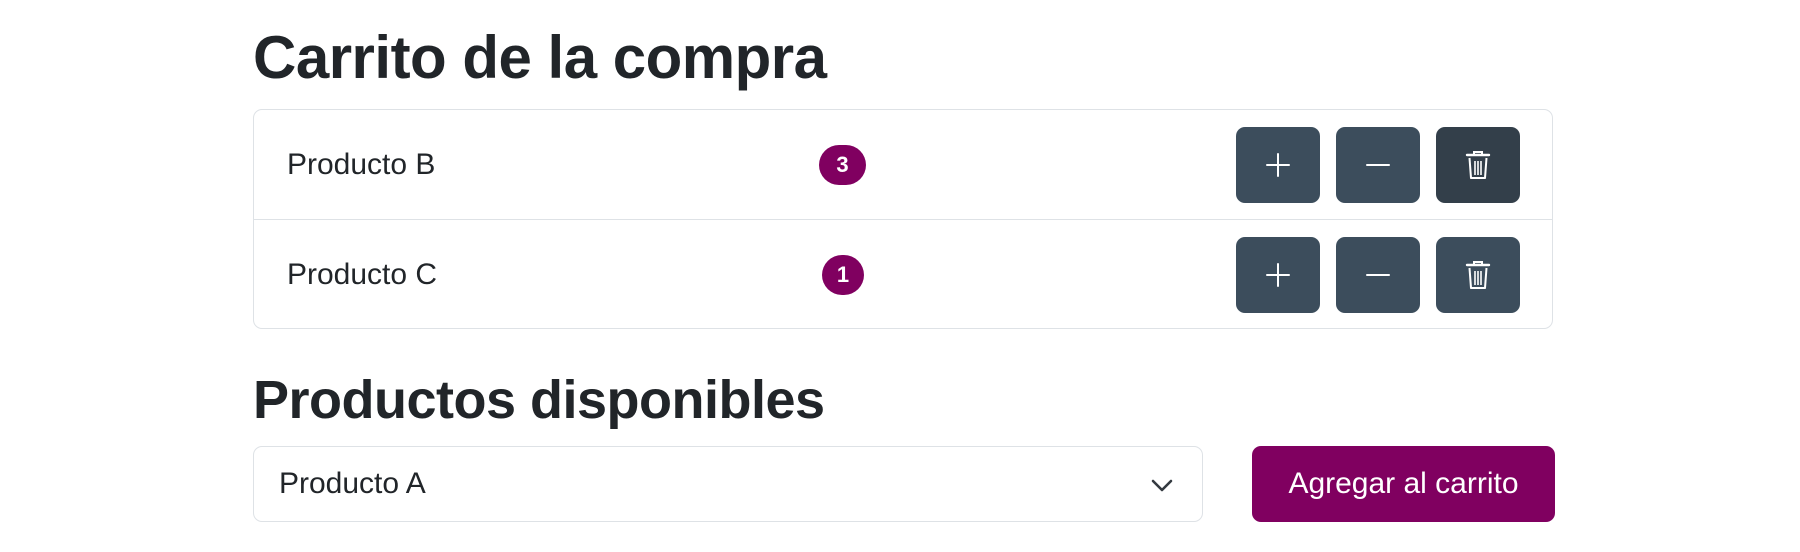 This screenshot has width=1800, height=552. What do you see at coordinates (539, 400) in the screenshot?
I see `available-products-heading: Productos disponibles` at bounding box center [539, 400].